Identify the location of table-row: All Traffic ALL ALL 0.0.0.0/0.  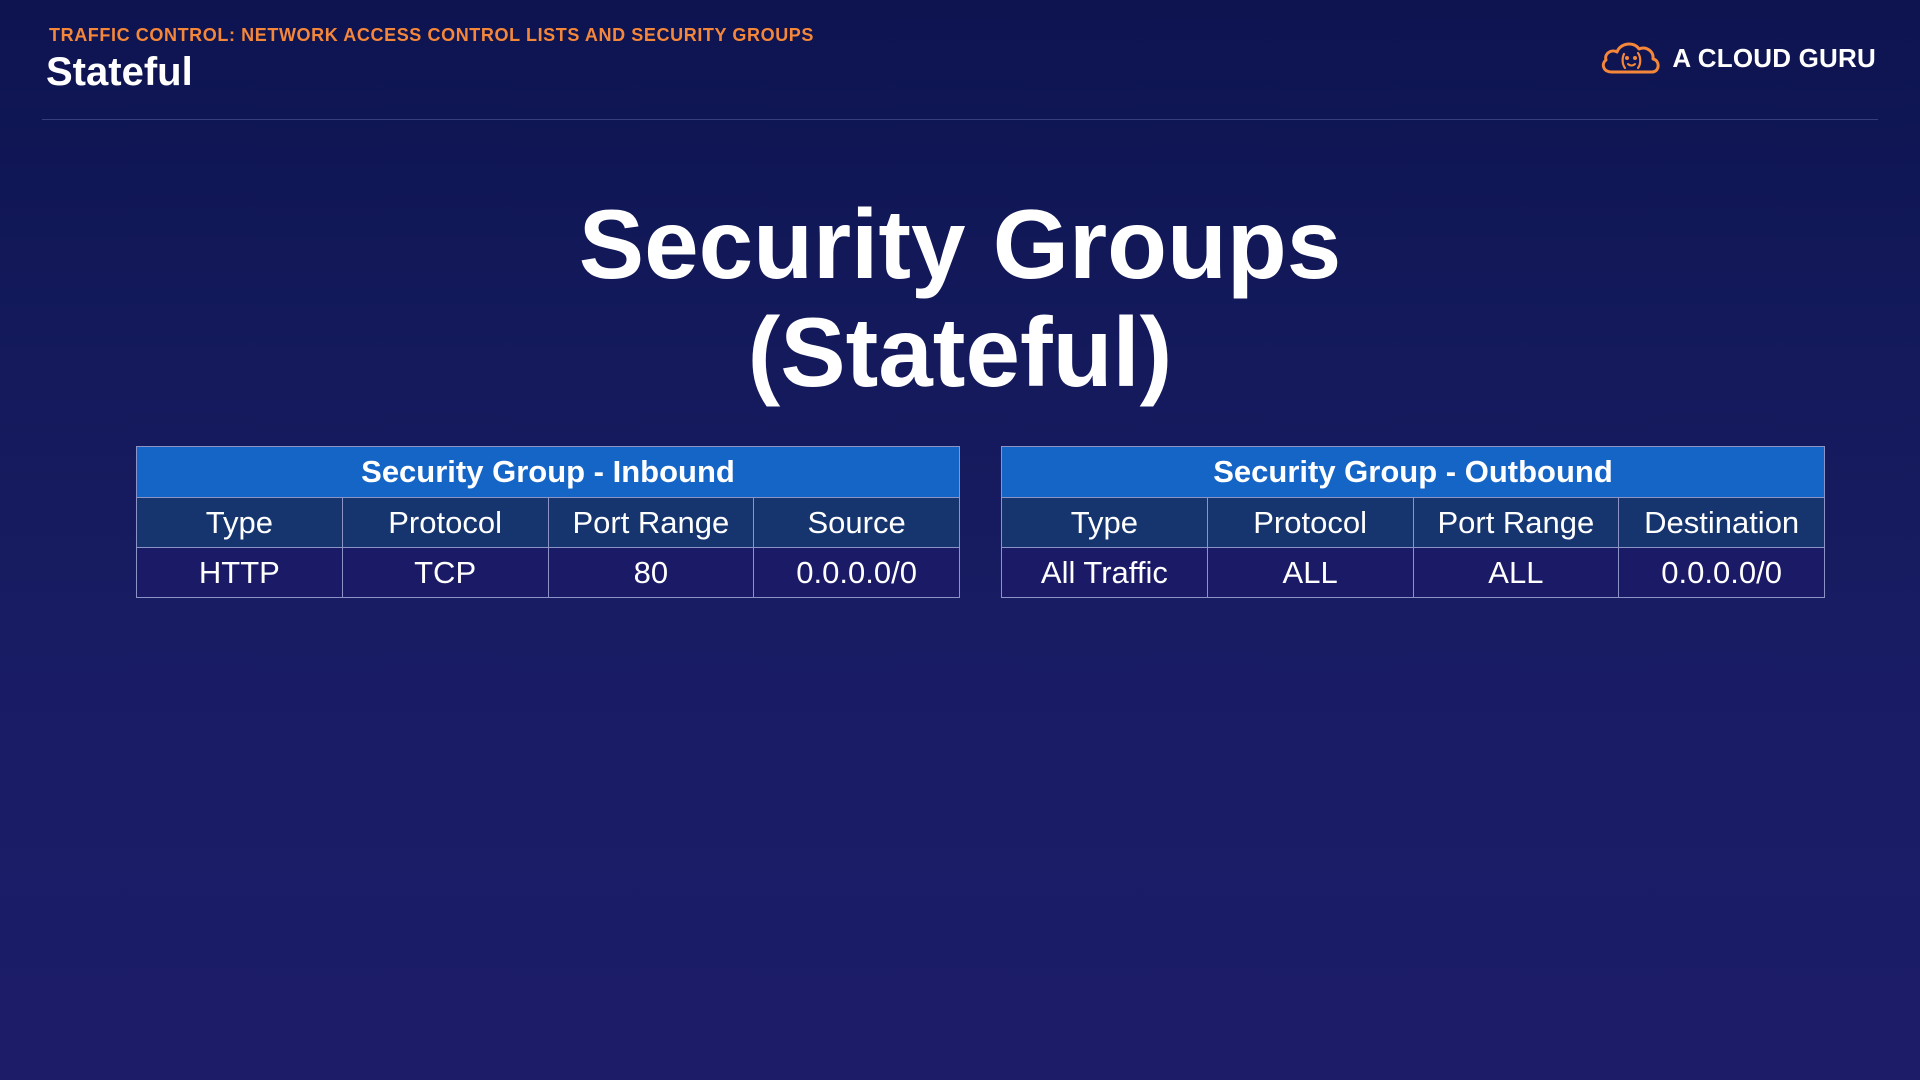
(1413, 572).